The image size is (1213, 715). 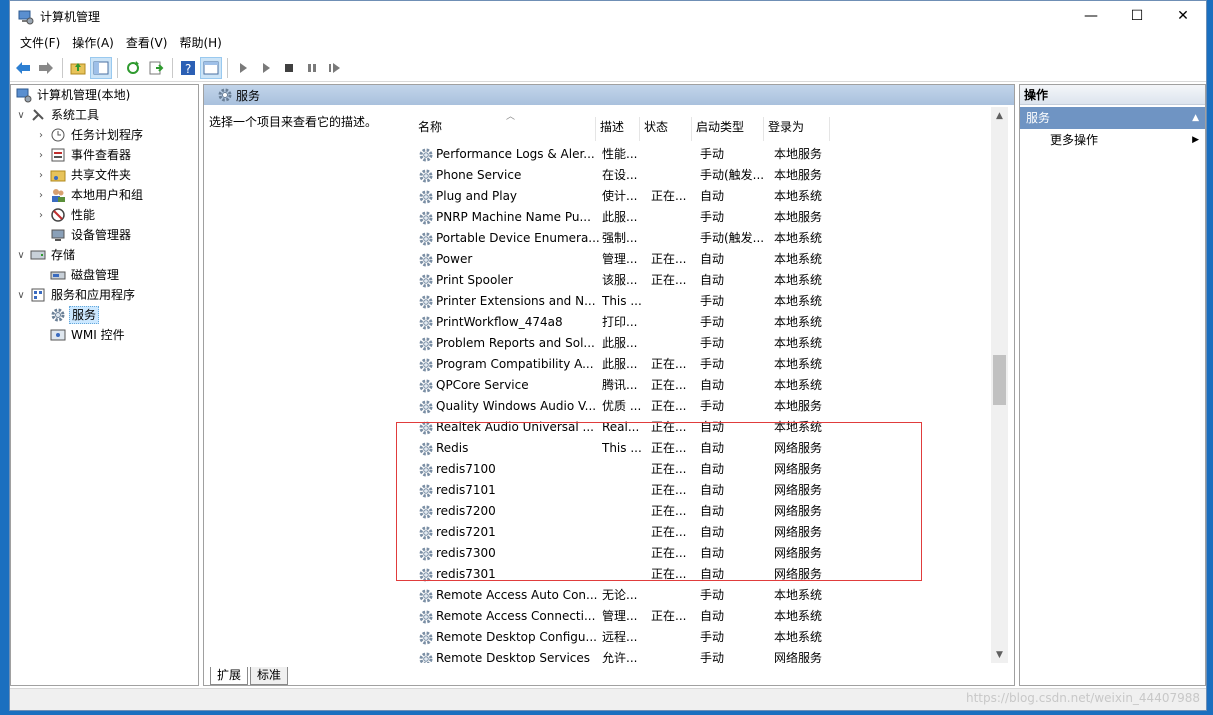 I want to click on column-startup-type: 启动类型, so click(x=728, y=129).